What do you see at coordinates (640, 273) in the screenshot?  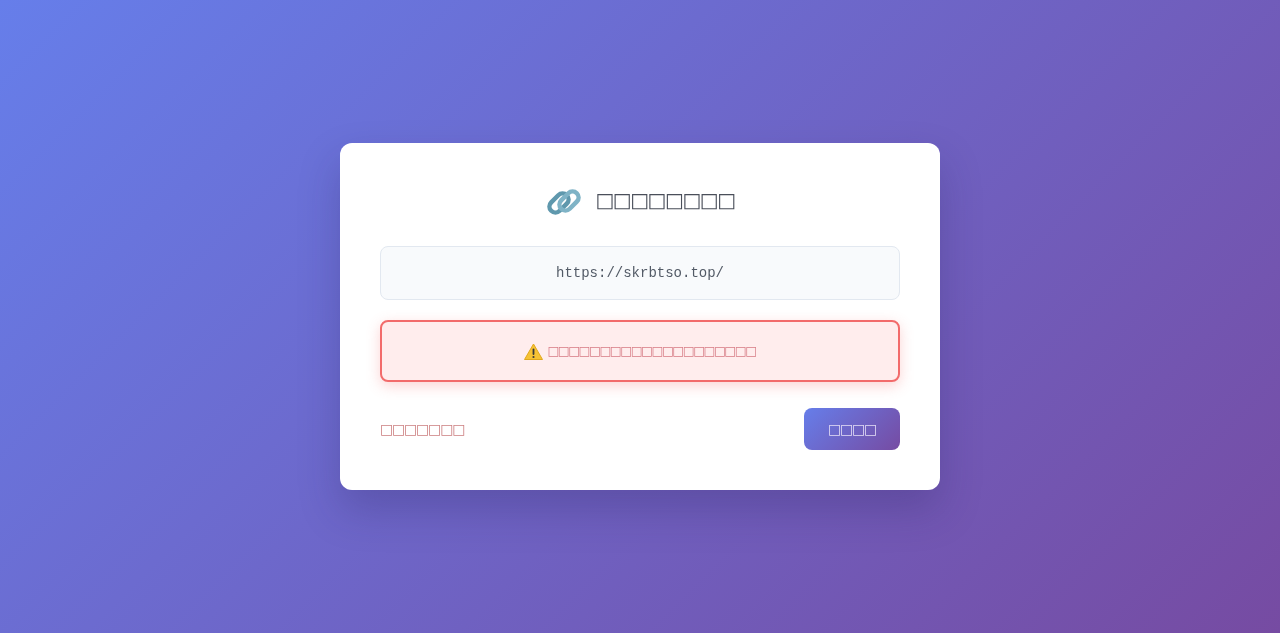 I see `url-display: https://skrbtso.top/` at bounding box center [640, 273].